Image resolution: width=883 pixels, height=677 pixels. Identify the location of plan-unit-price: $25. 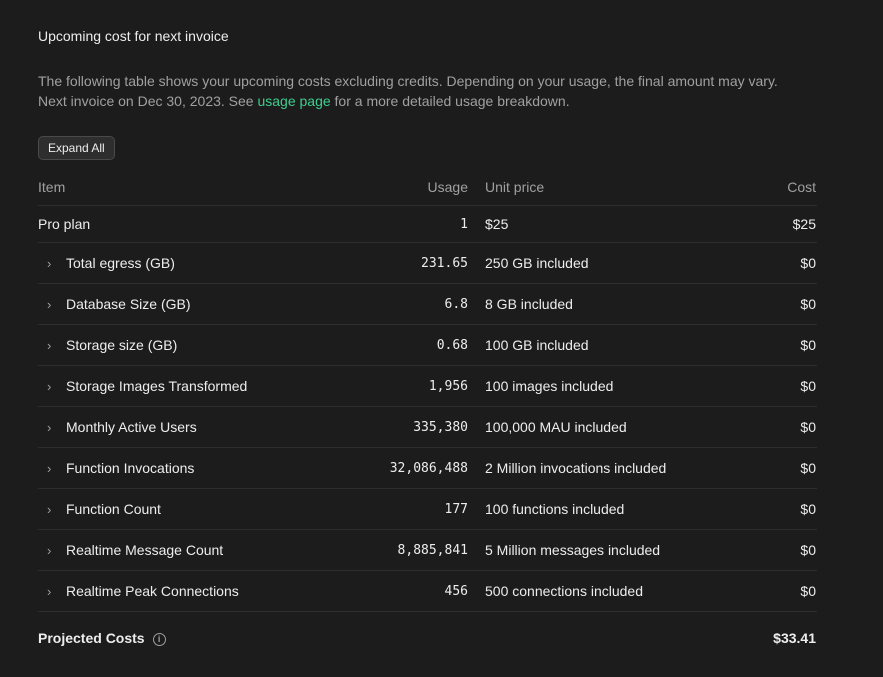
(615, 224).